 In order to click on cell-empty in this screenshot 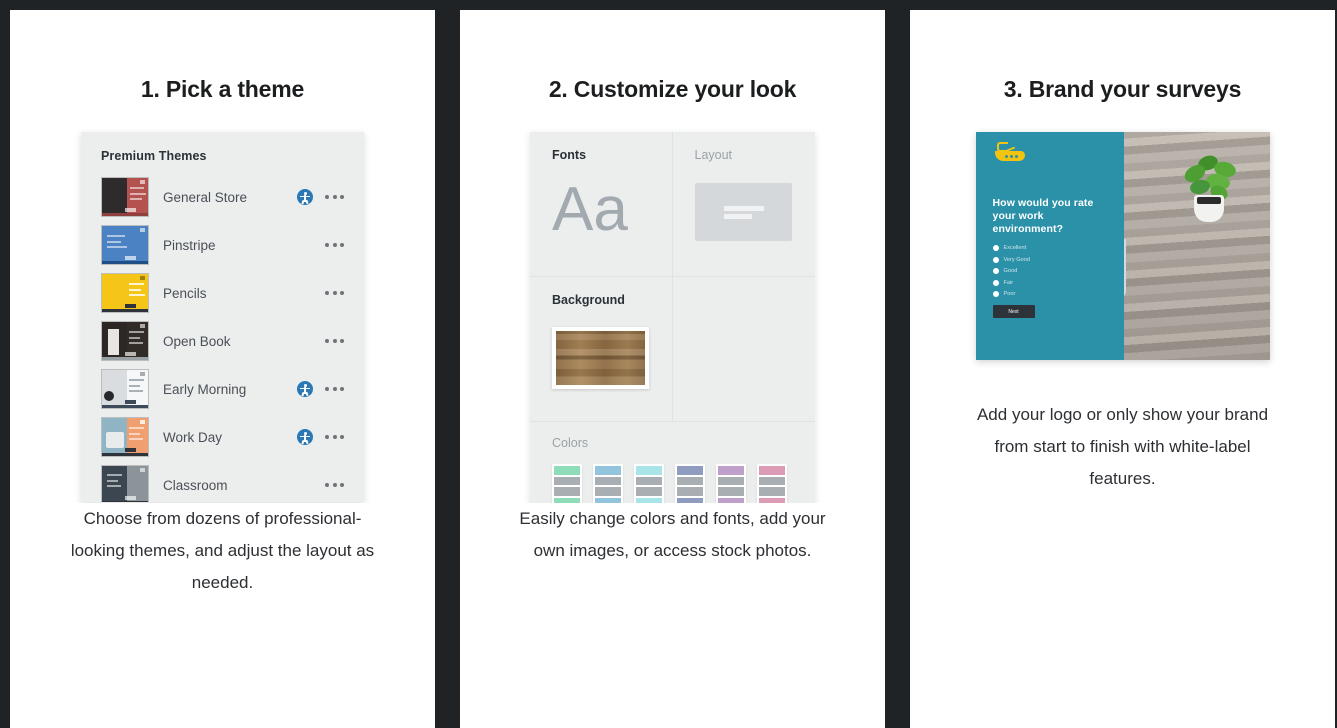, I will do `click(743, 349)`.